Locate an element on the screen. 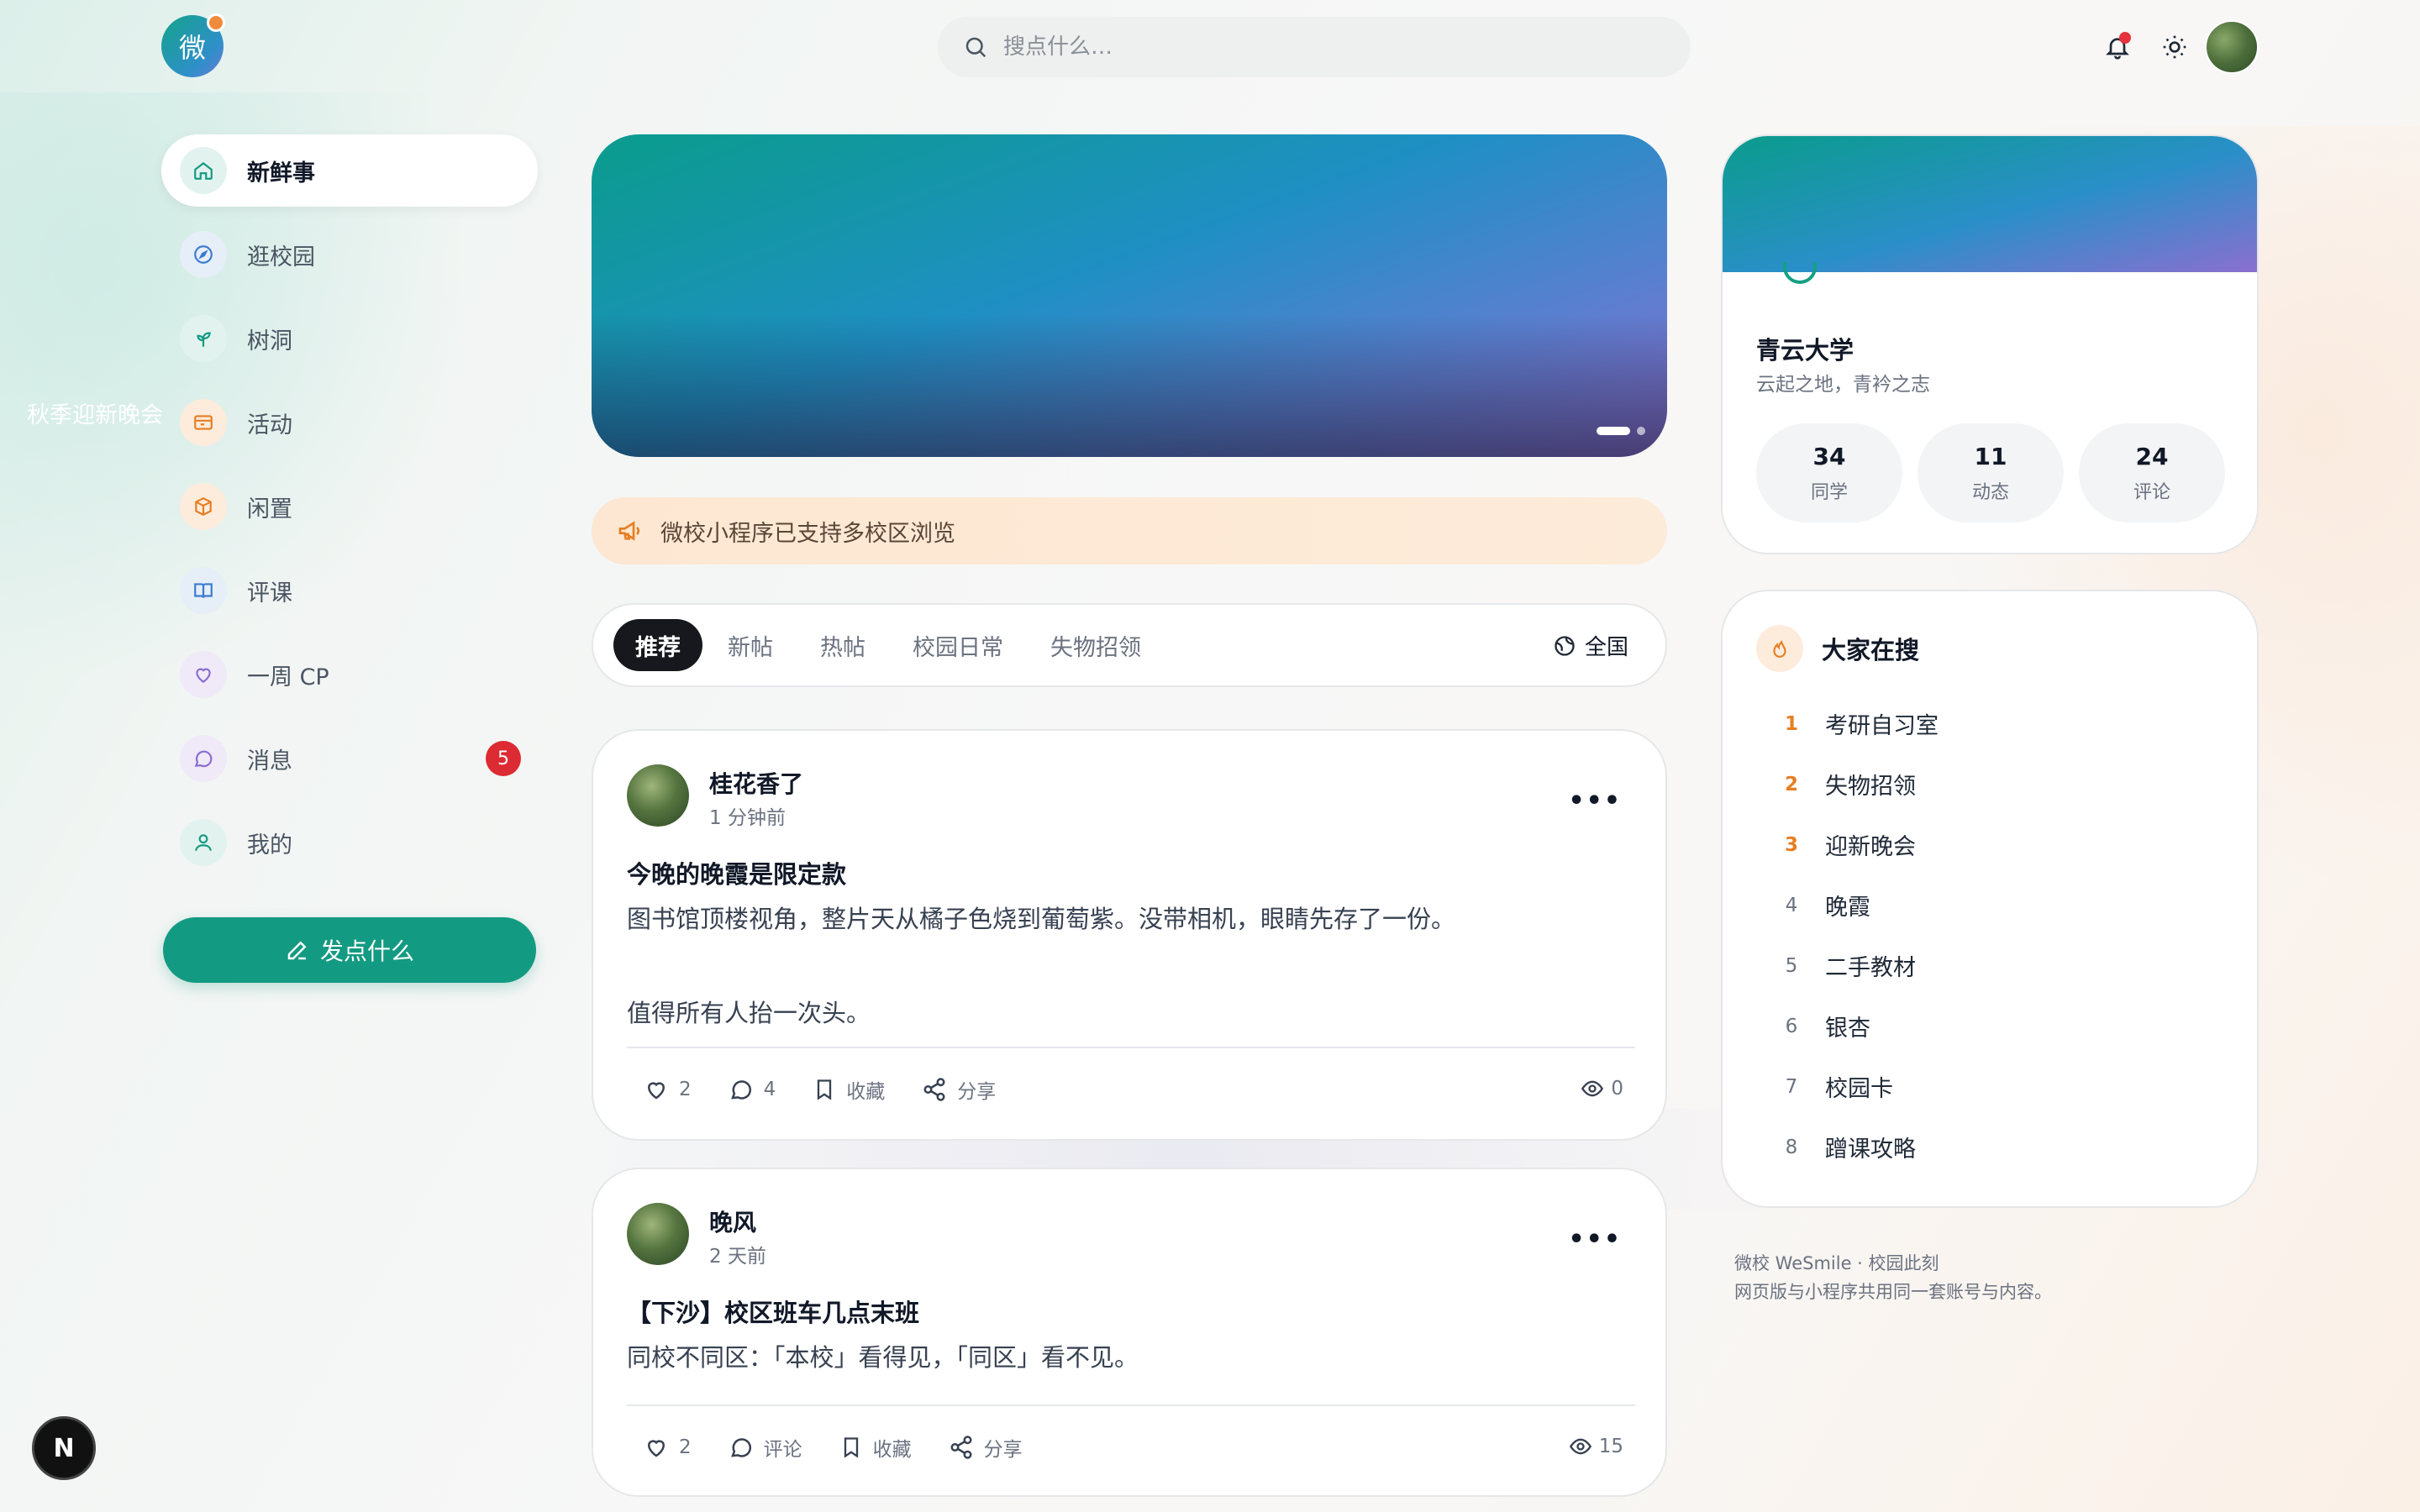 The width and height of the screenshot is (2420, 1512). trending-rank: 2 is located at coordinates (1791, 784).